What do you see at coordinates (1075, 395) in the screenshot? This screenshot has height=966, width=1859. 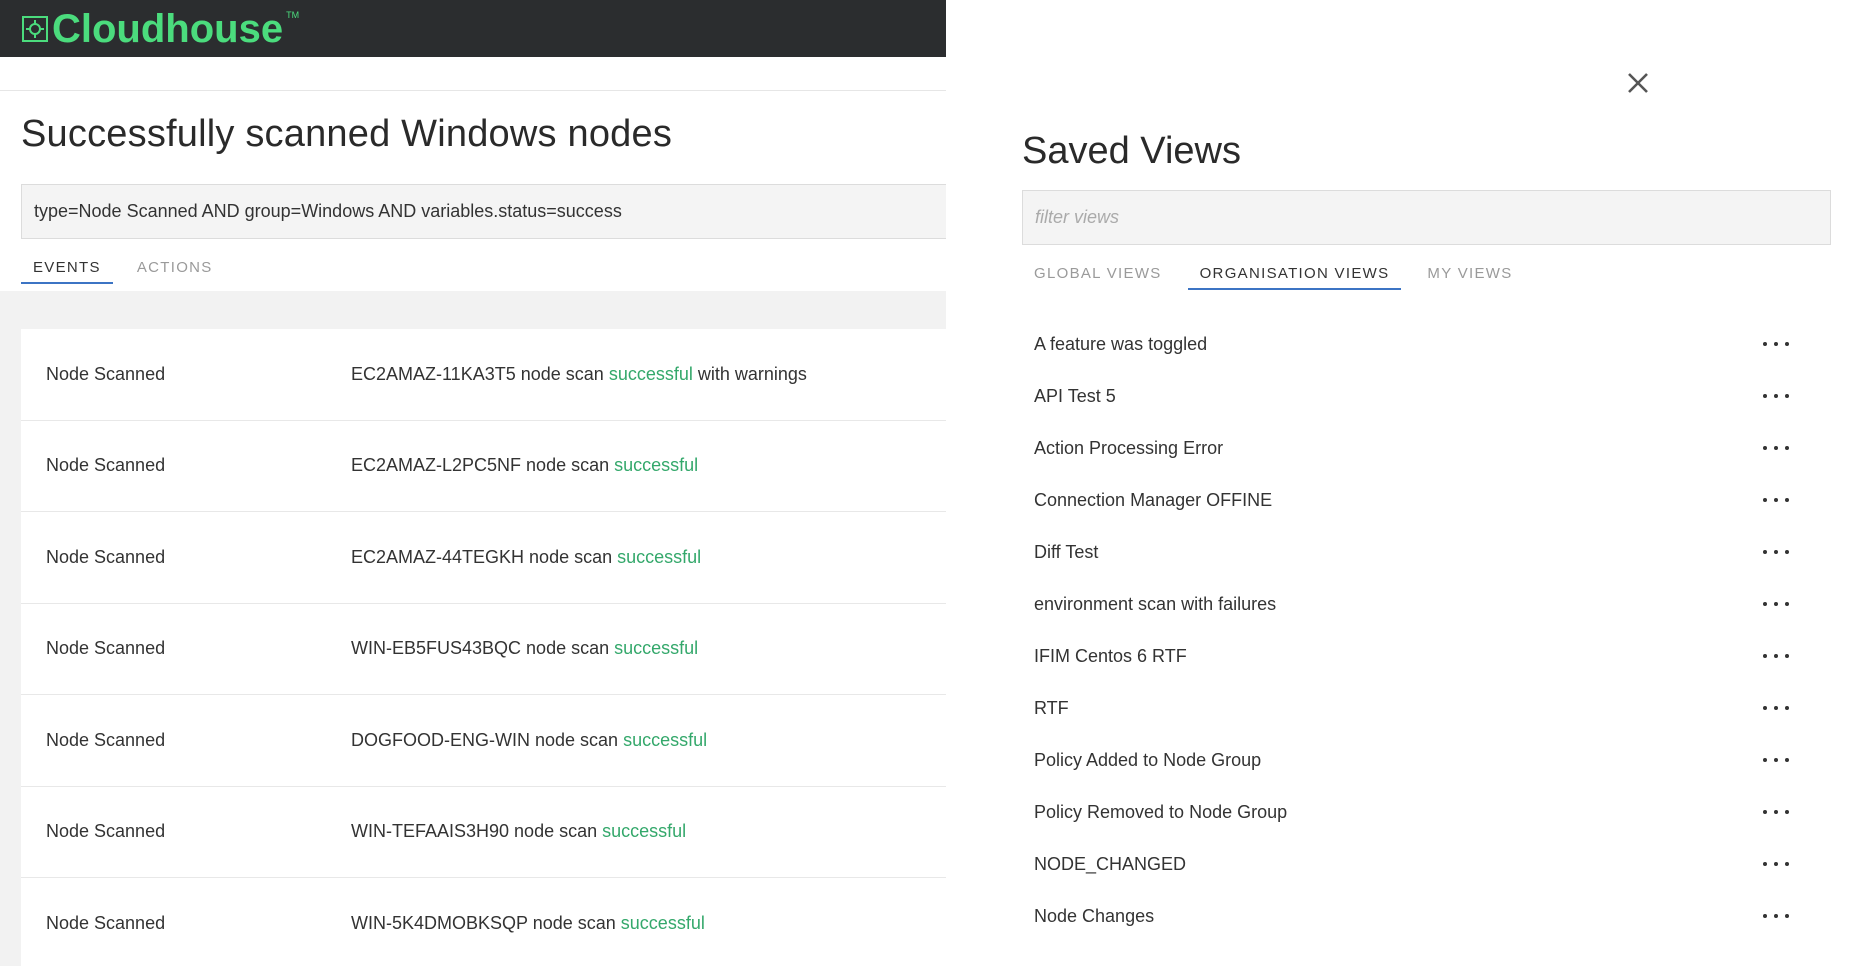 I see `saved-view-name: API Test 5` at bounding box center [1075, 395].